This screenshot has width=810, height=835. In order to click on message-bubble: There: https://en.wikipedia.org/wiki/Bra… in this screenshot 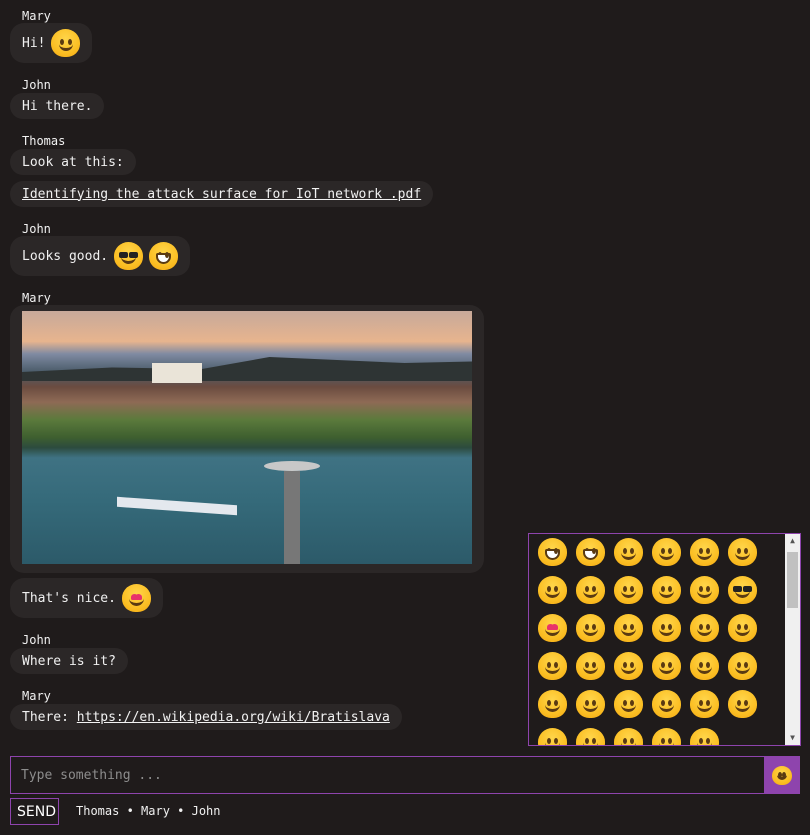, I will do `click(206, 717)`.